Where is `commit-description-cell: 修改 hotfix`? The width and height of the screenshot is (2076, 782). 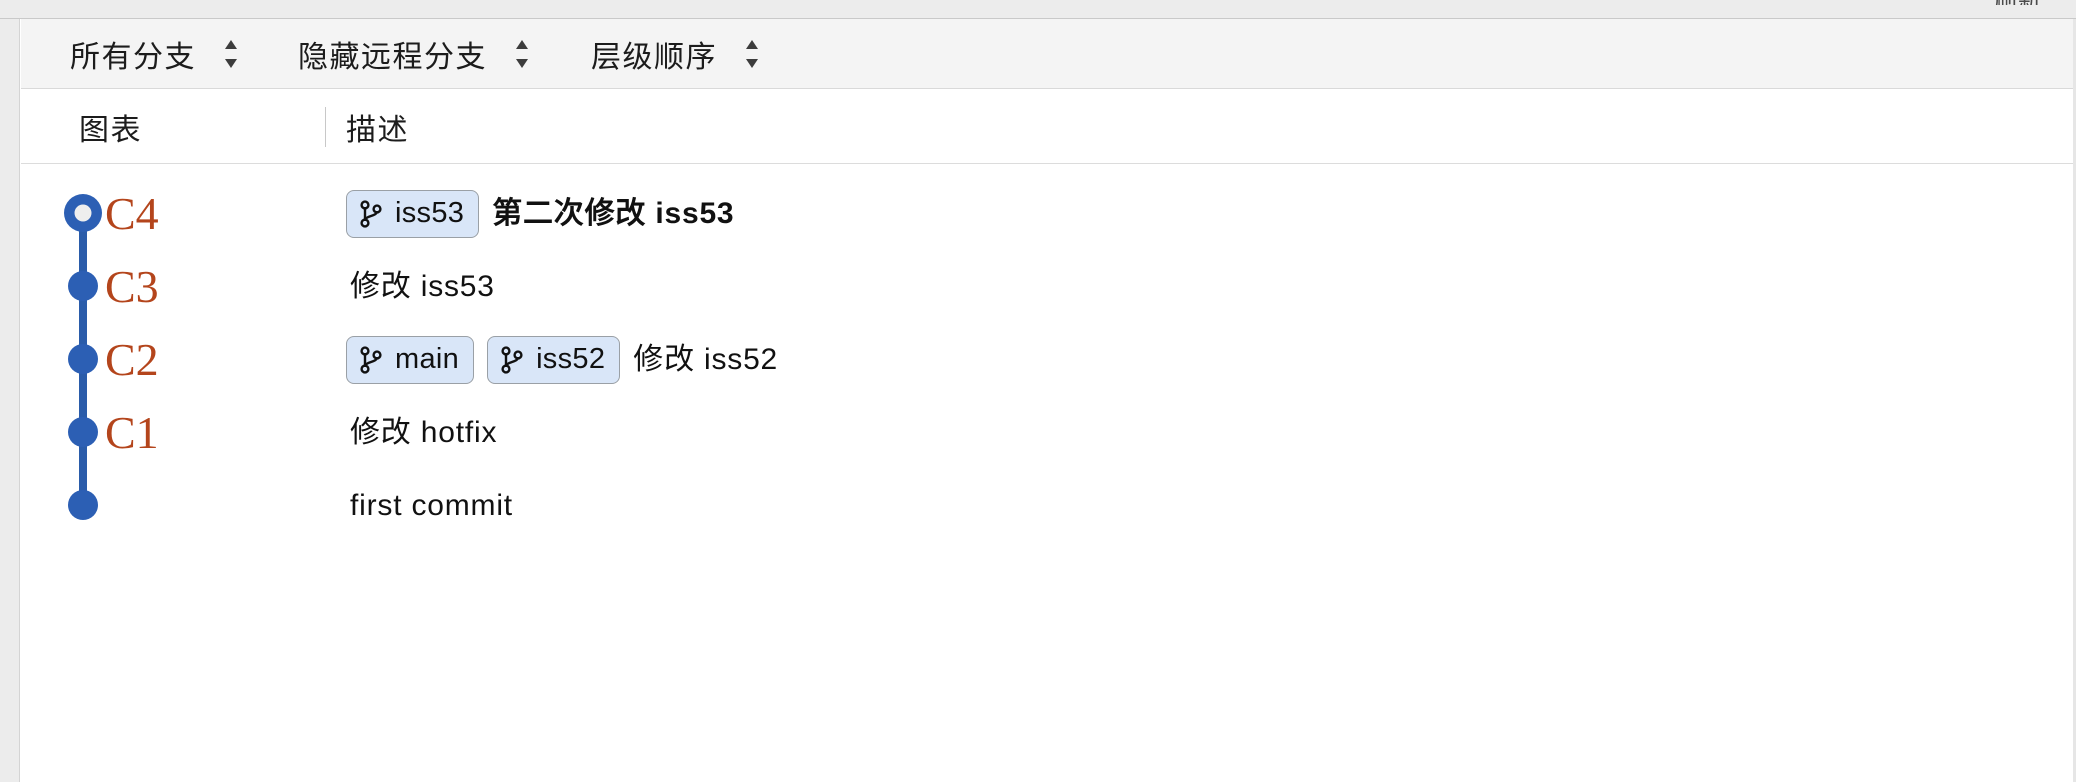
commit-description-cell: 修改 hotfix is located at coordinates (1188, 432).